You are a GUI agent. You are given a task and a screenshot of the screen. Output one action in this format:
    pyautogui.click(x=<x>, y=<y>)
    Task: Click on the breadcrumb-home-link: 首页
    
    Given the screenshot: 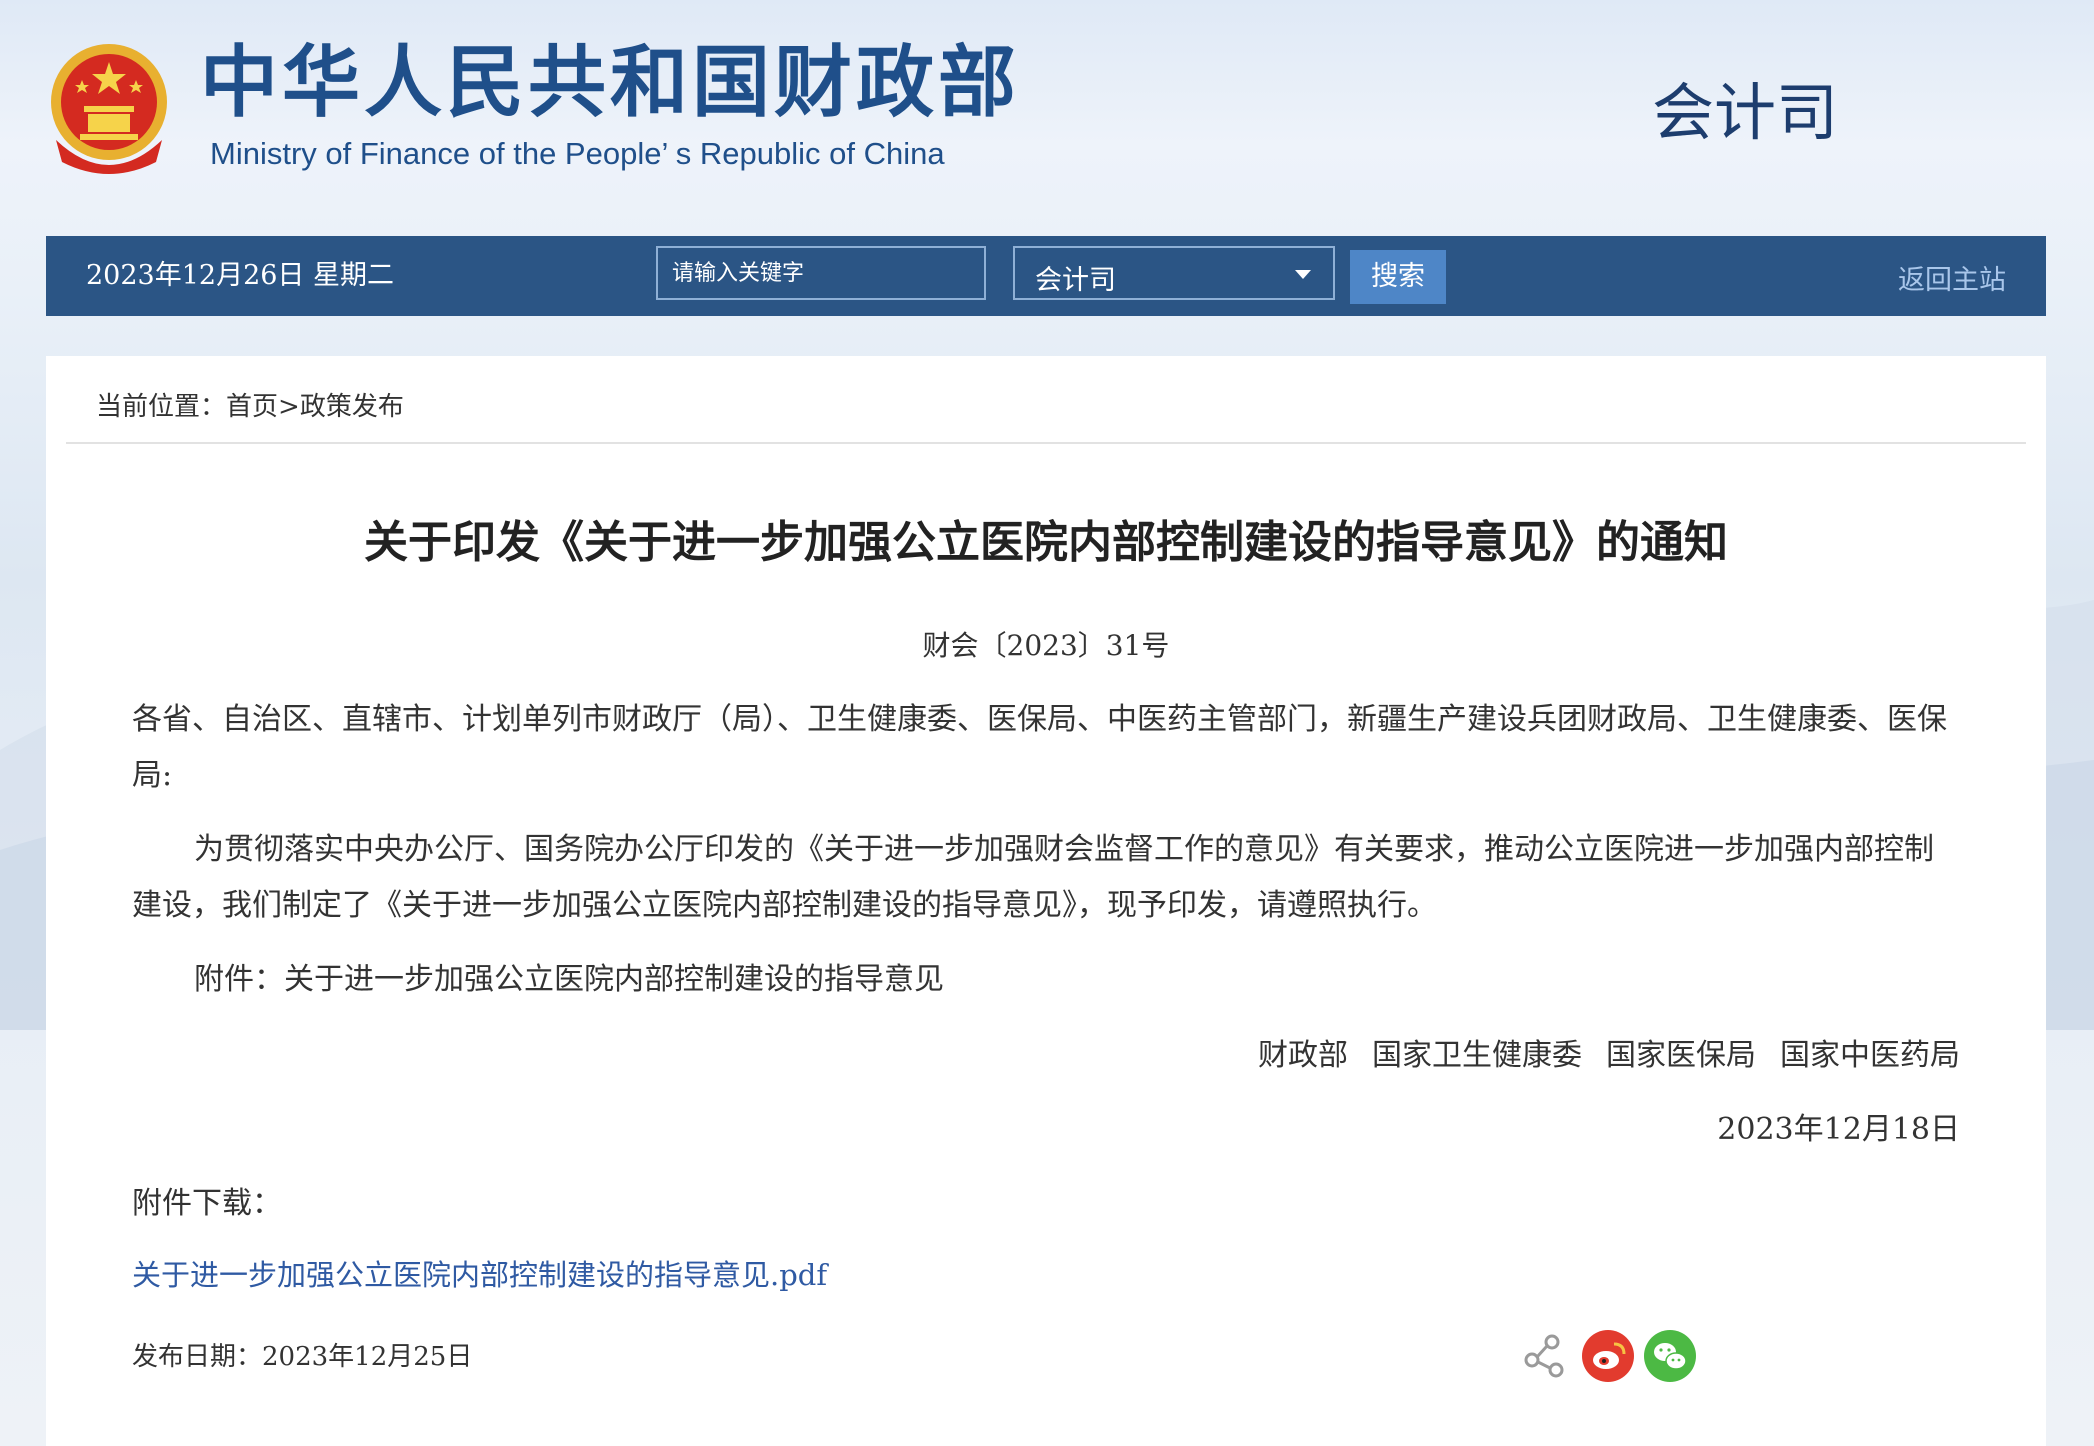 What is the action you would take?
    pyautogui.click(x=252, y=407)
    